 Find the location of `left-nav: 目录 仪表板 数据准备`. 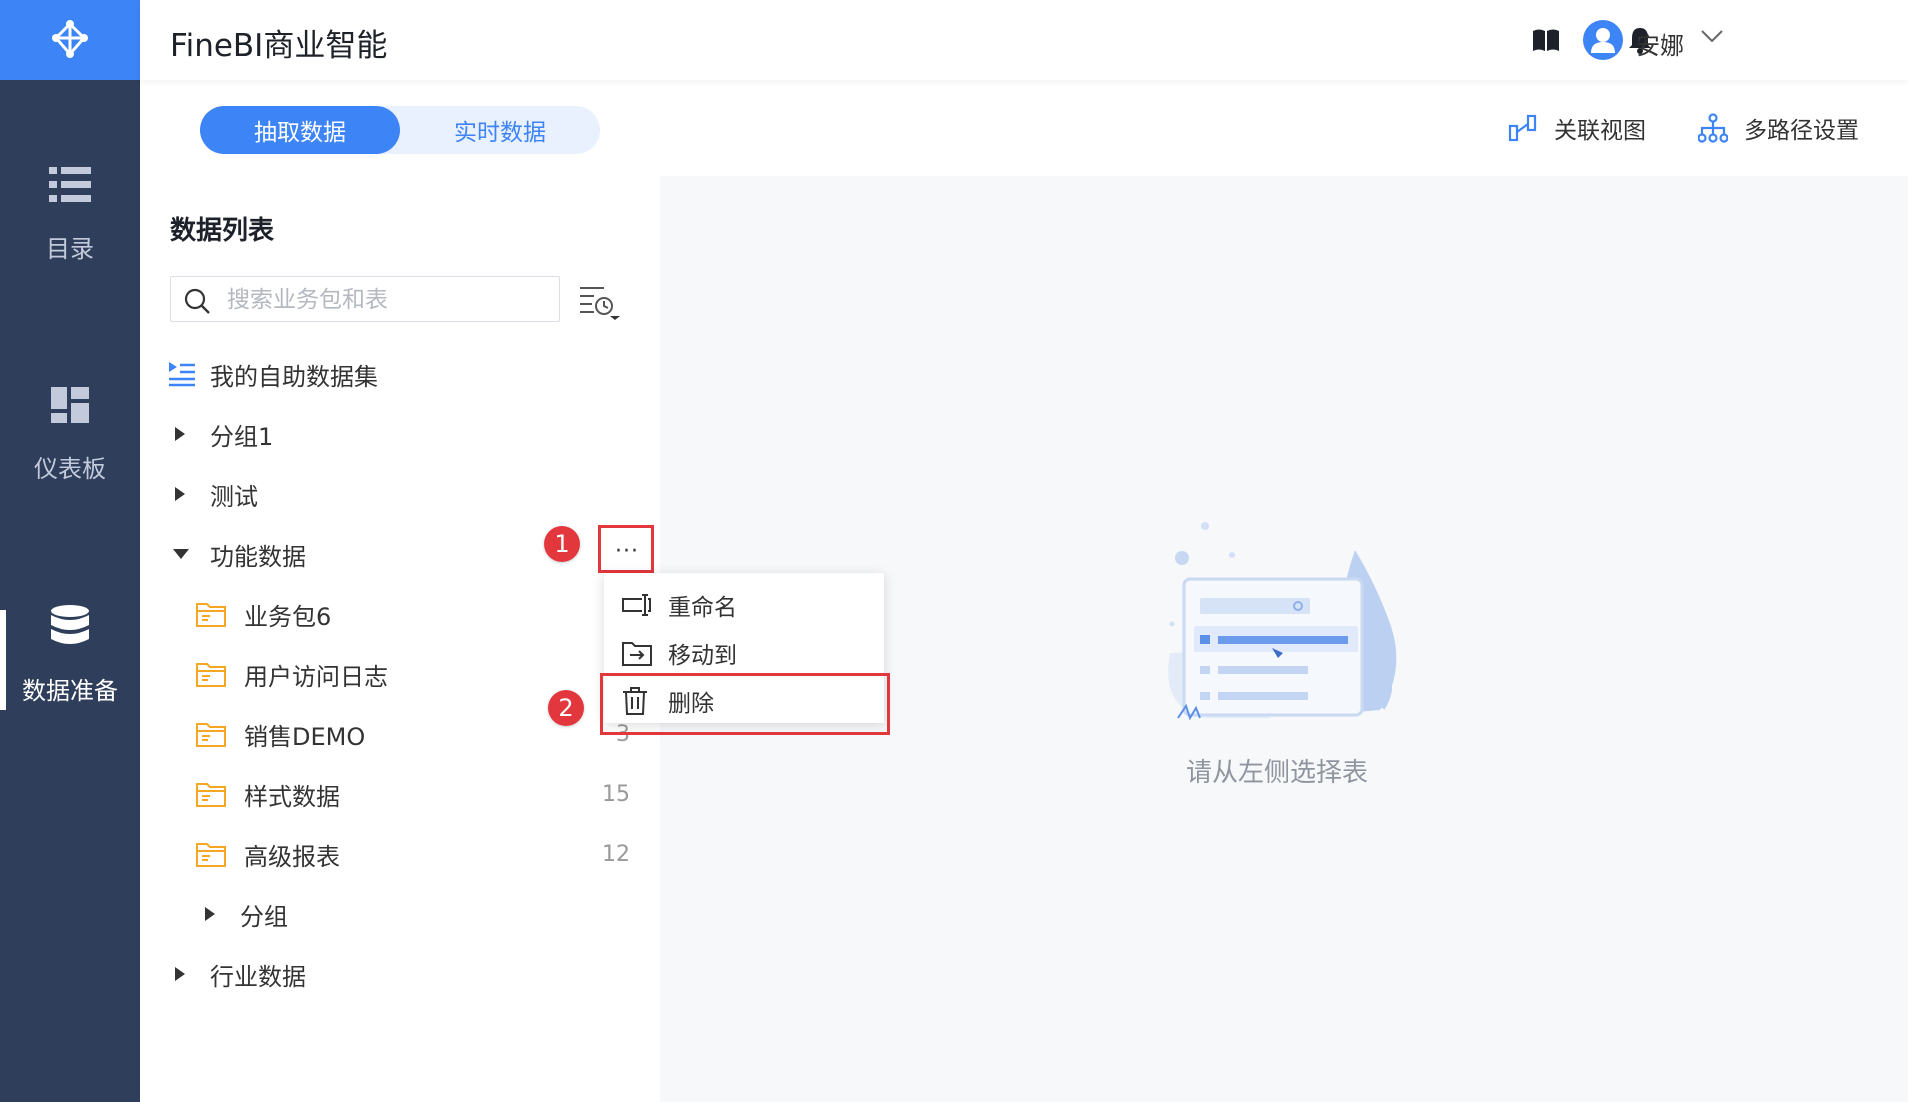

left-nav: 目录 仪表板 数据准备 is located at coordinates (70, 551).